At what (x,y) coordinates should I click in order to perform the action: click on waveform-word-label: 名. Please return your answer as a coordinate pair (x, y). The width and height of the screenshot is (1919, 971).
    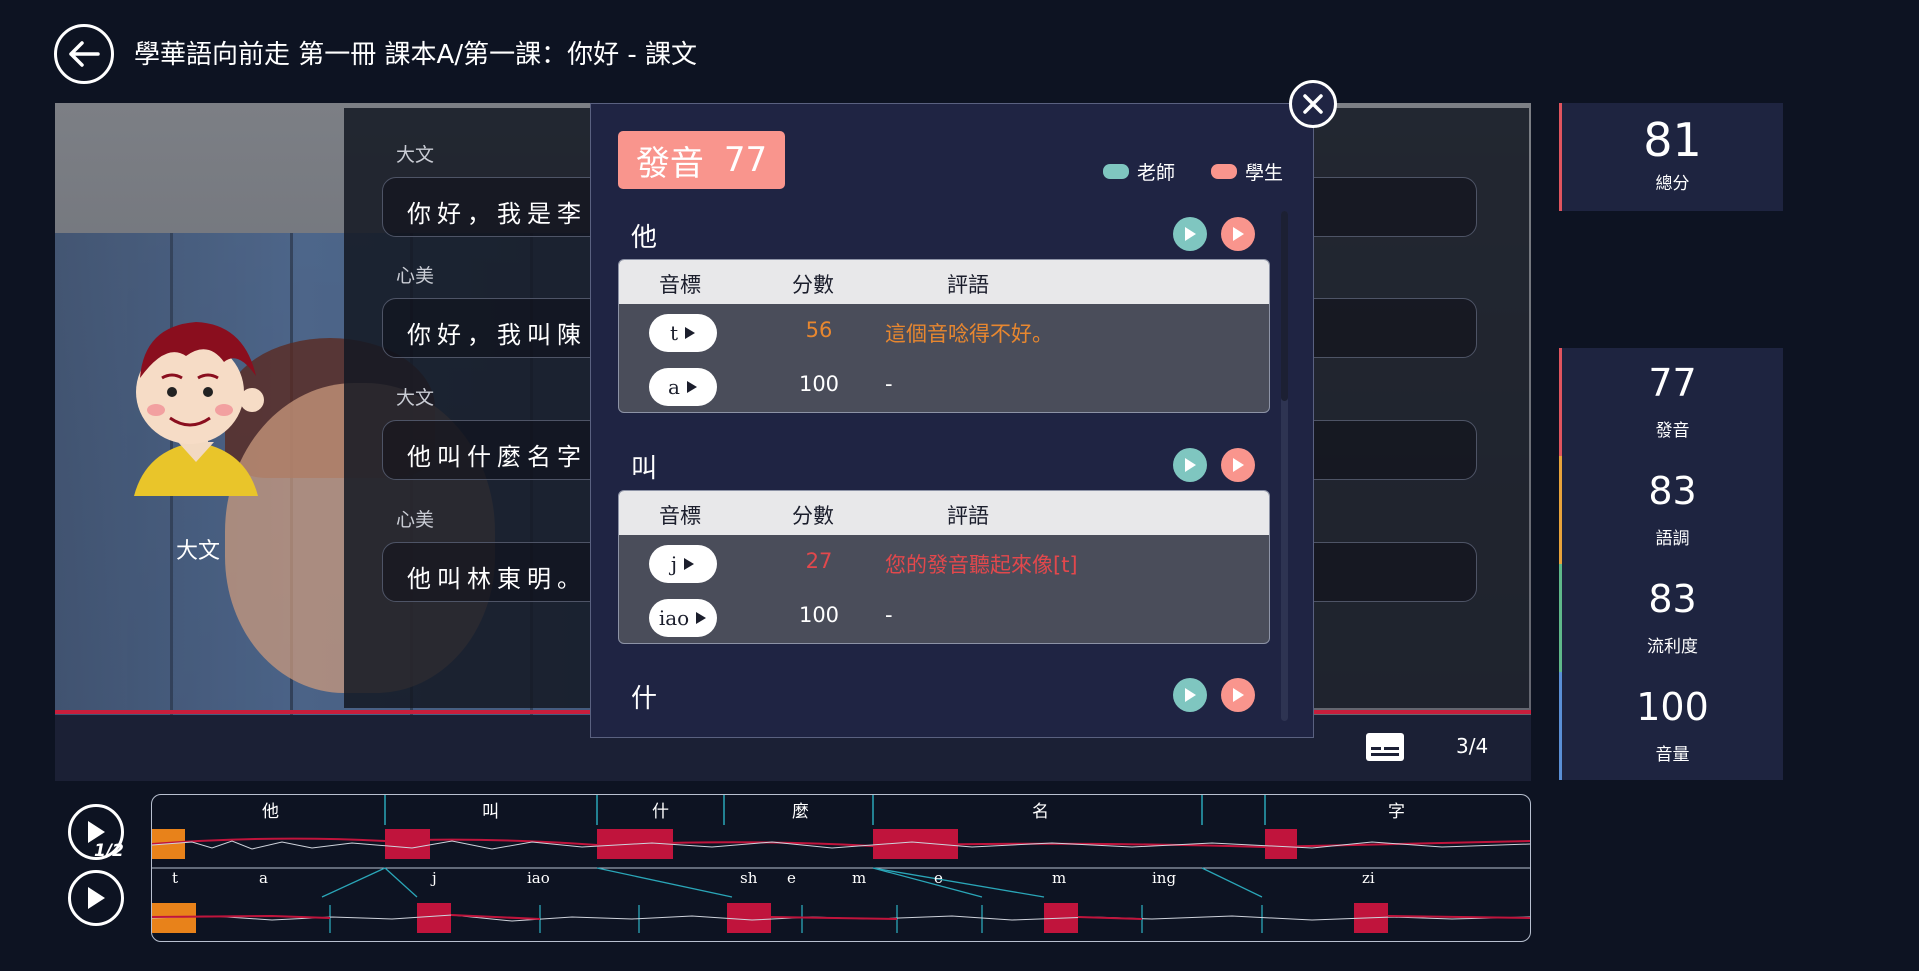
    Looking at the image, I should click on (1040, 812).